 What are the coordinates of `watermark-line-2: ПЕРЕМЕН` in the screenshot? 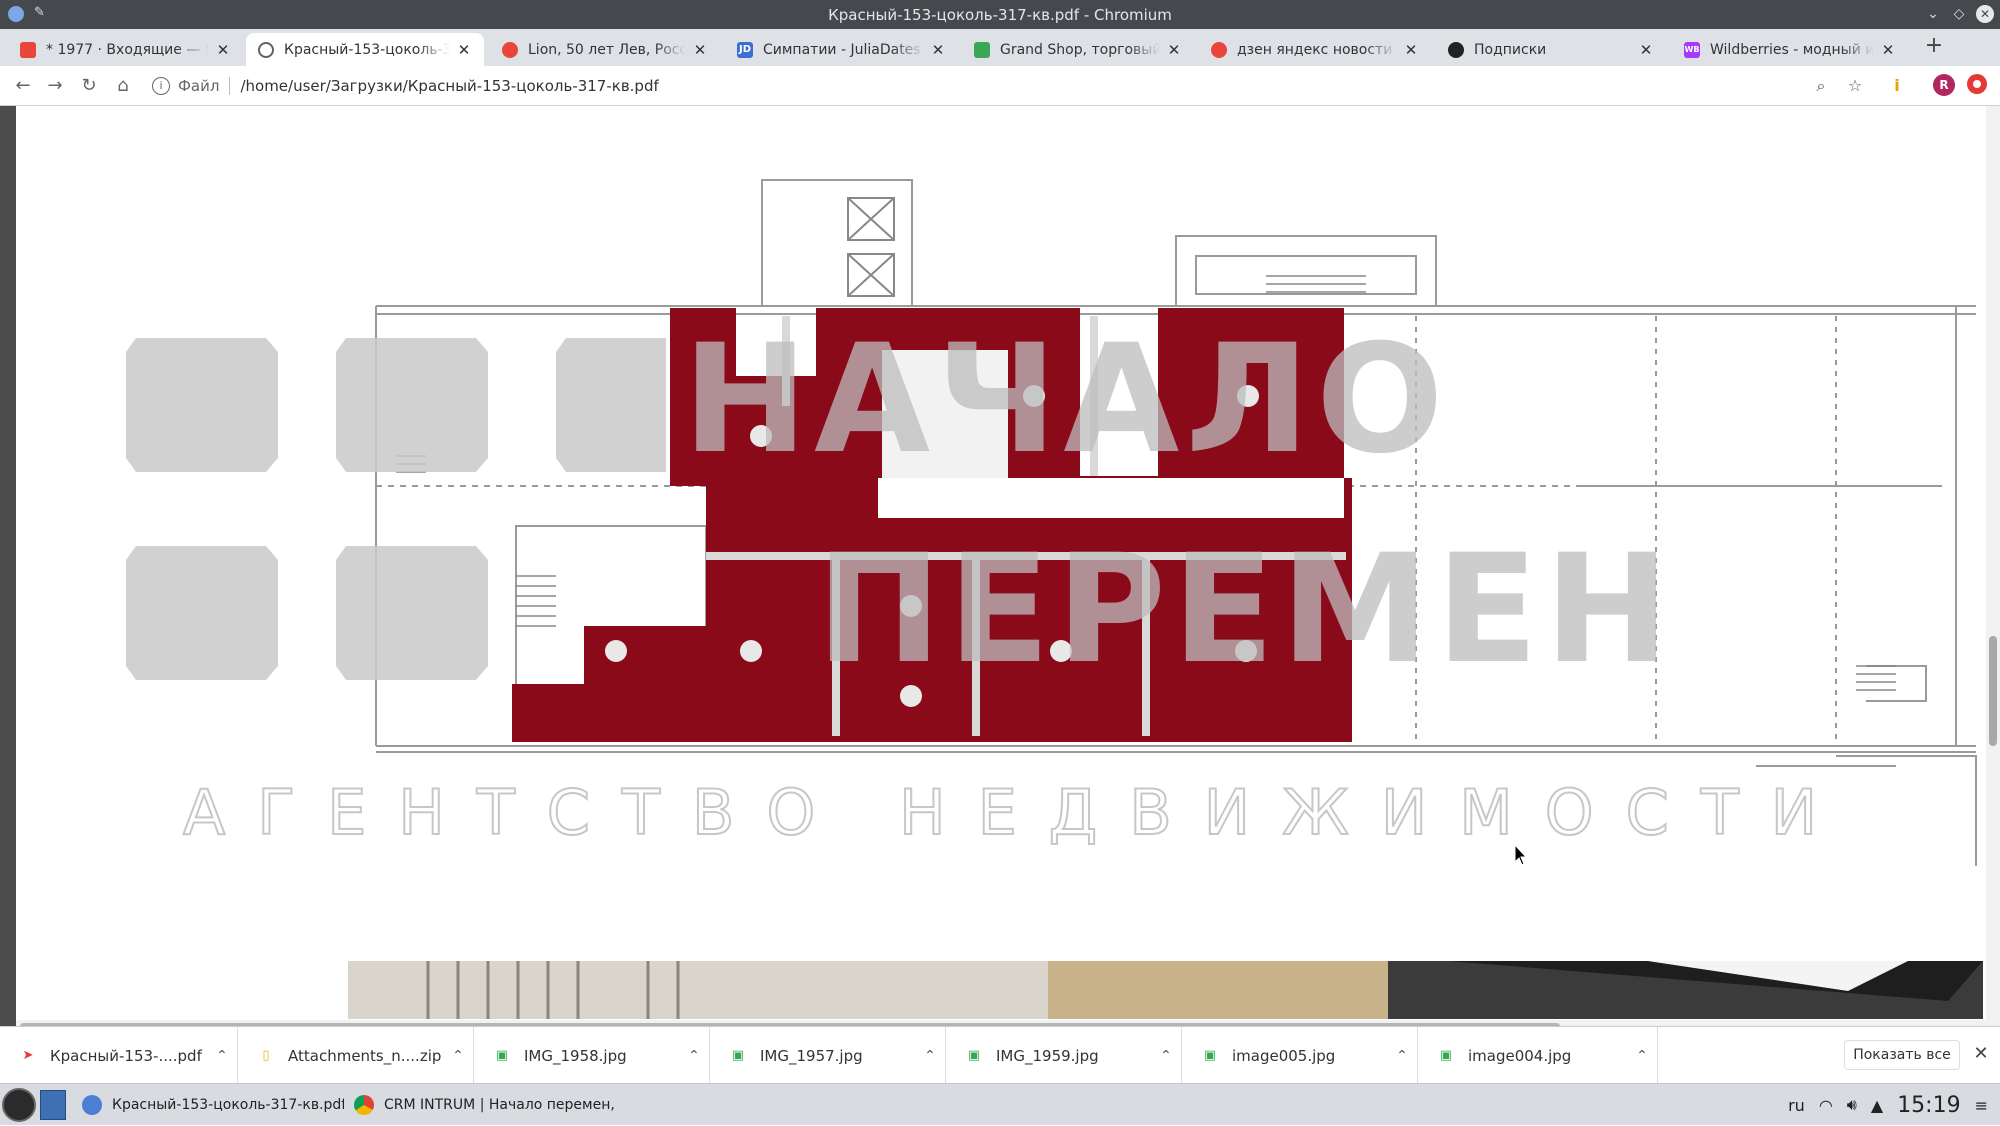 It's located at (1246, 610).